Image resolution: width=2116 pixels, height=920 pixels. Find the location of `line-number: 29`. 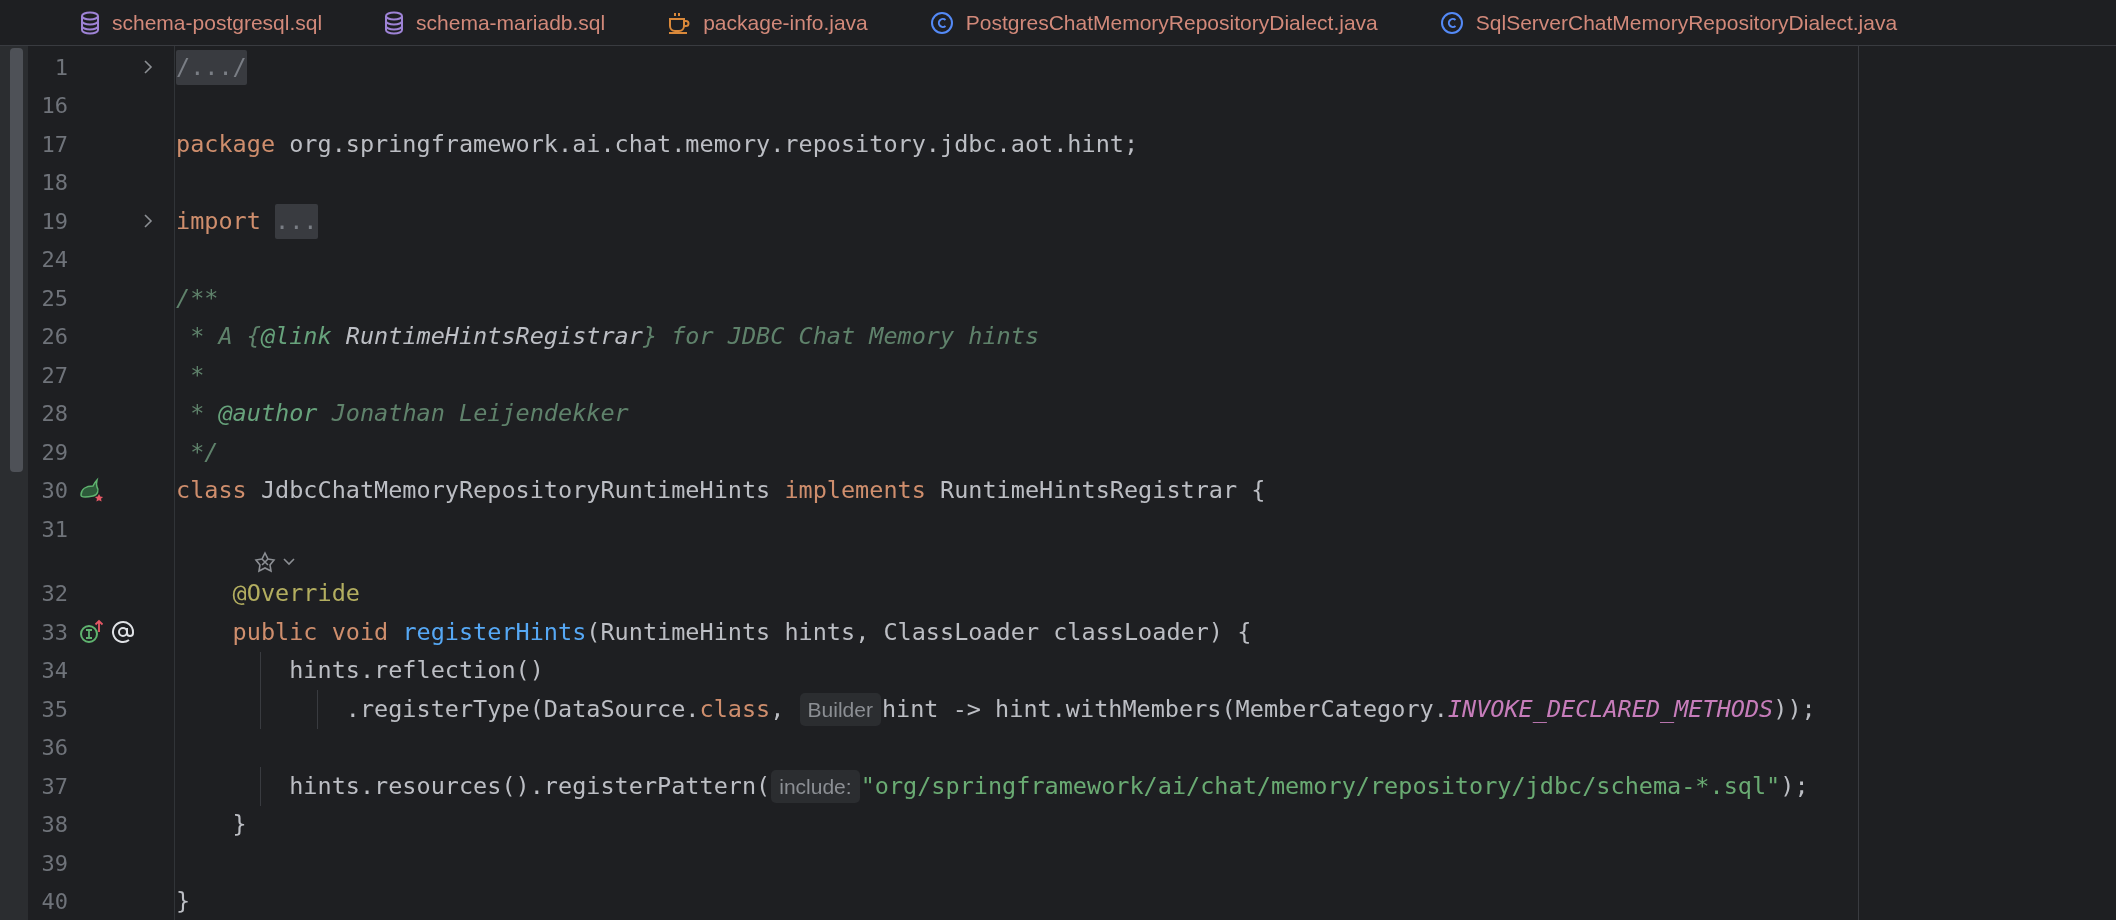

line-number: 29 is located at coordinates (54, 452).